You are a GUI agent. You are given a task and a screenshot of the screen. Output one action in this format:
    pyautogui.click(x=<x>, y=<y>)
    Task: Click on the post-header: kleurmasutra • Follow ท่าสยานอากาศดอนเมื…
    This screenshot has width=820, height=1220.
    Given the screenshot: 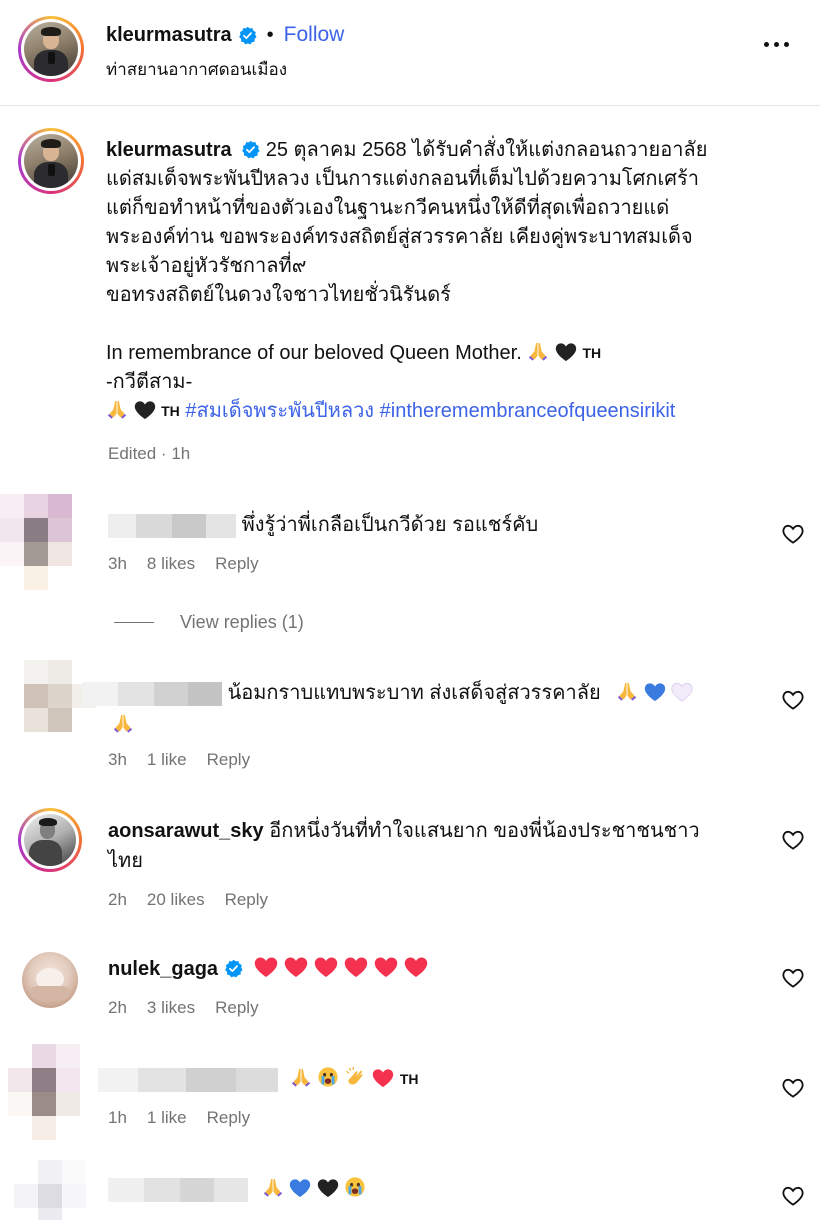 What is the action you would take?
    pyautogui.click(x=410, y=53)
    